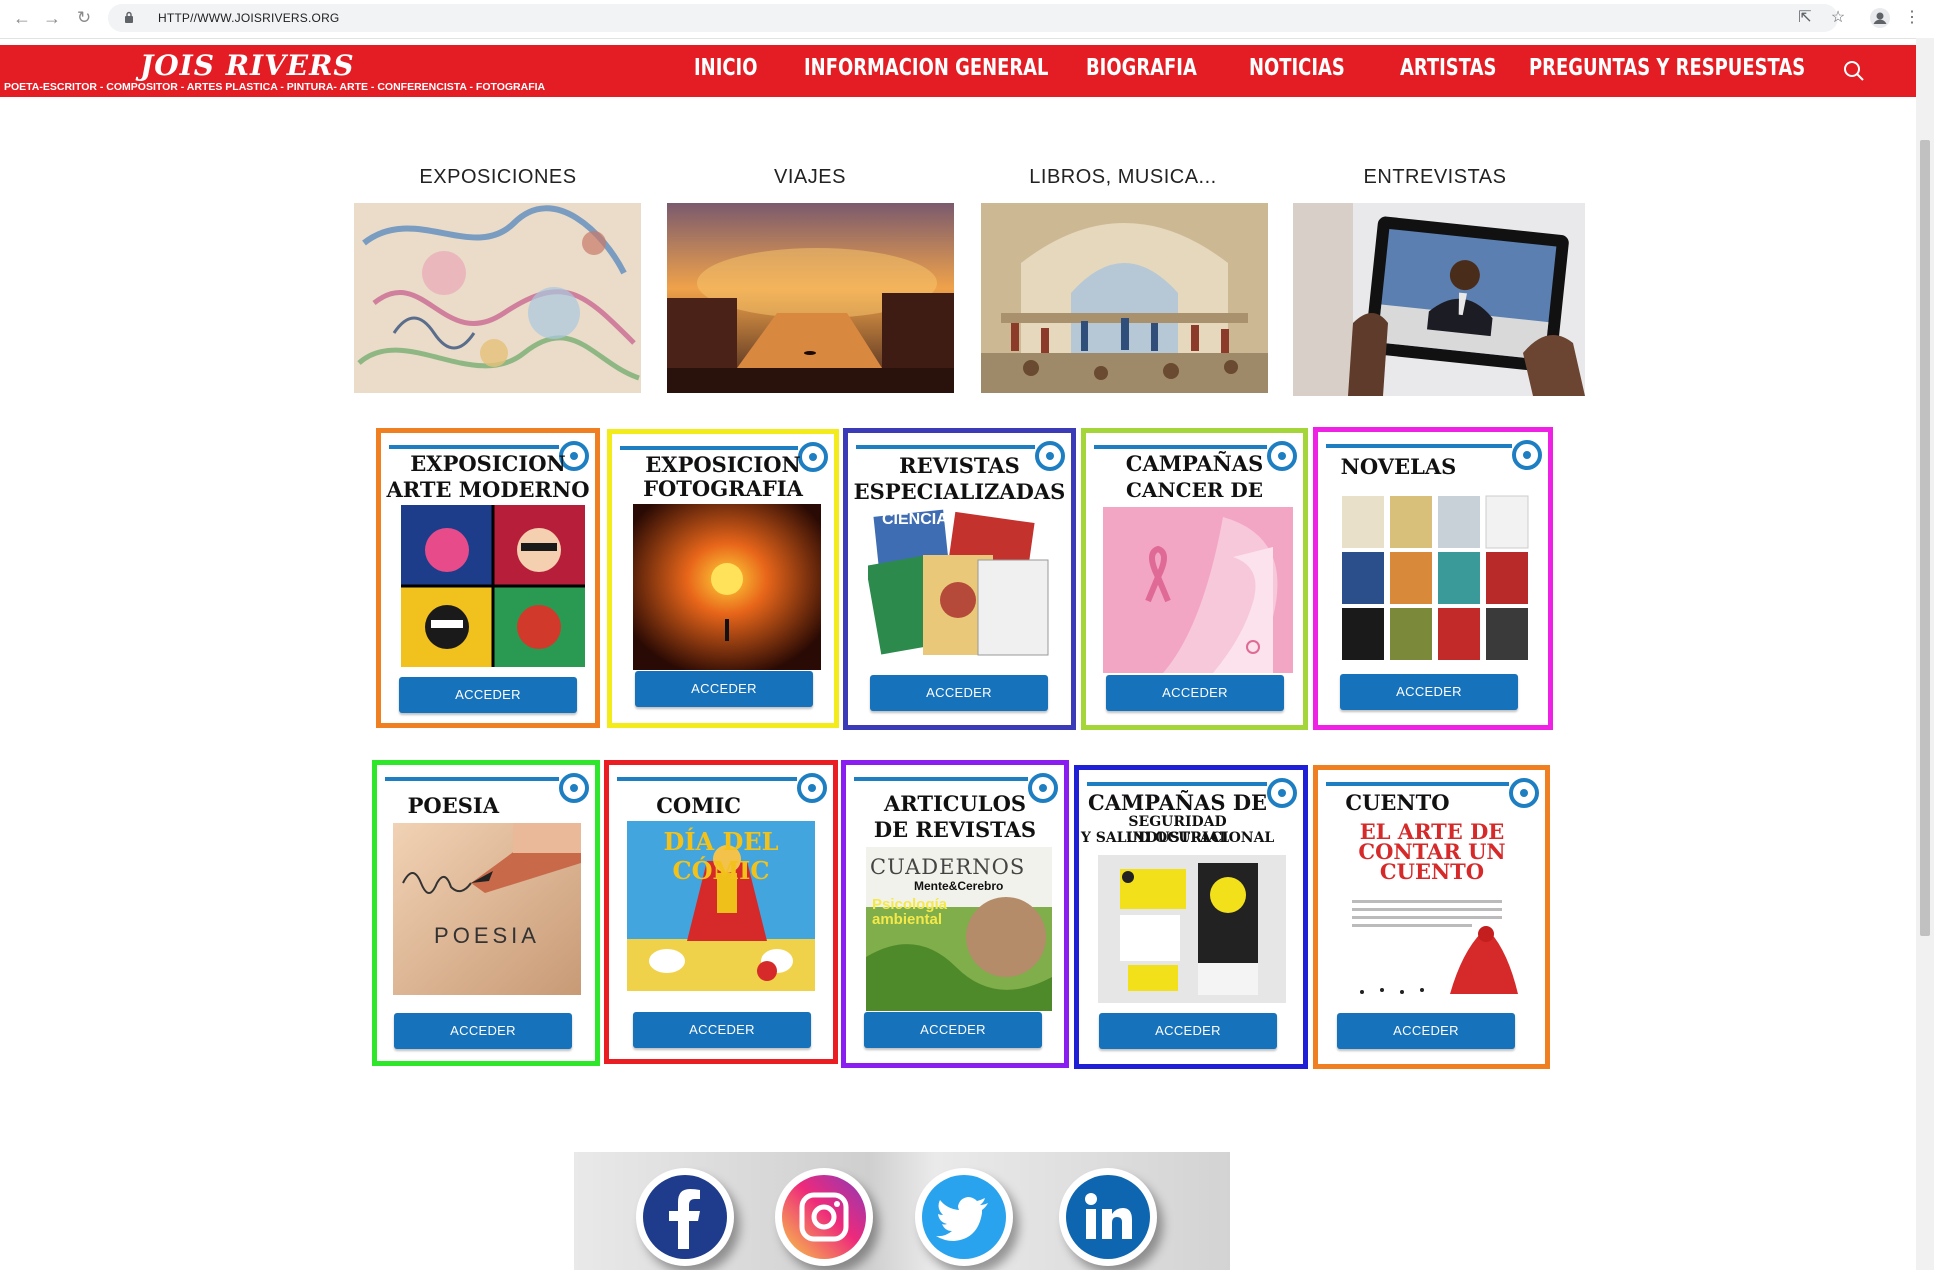 The height and width of the screenshot is (1270, 1934). Describe the element at coordinates (22, 18) in the screenshot. I see `back-icon: ←` at that location.